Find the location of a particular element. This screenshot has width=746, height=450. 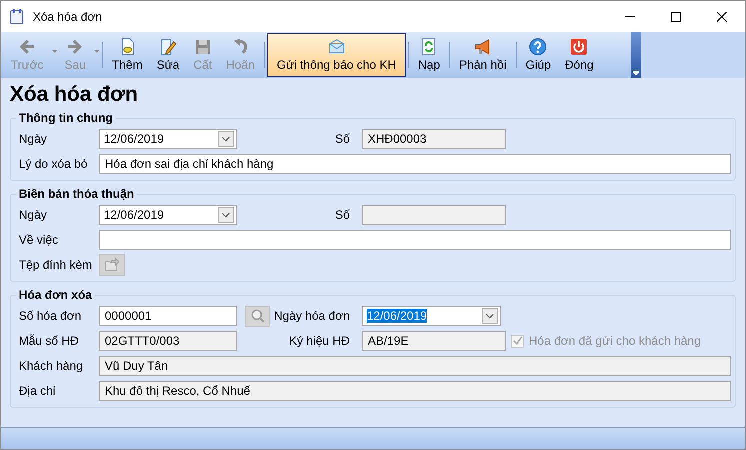

field-label: Ký hiệu HĐ is located at coordinates (319, 341).